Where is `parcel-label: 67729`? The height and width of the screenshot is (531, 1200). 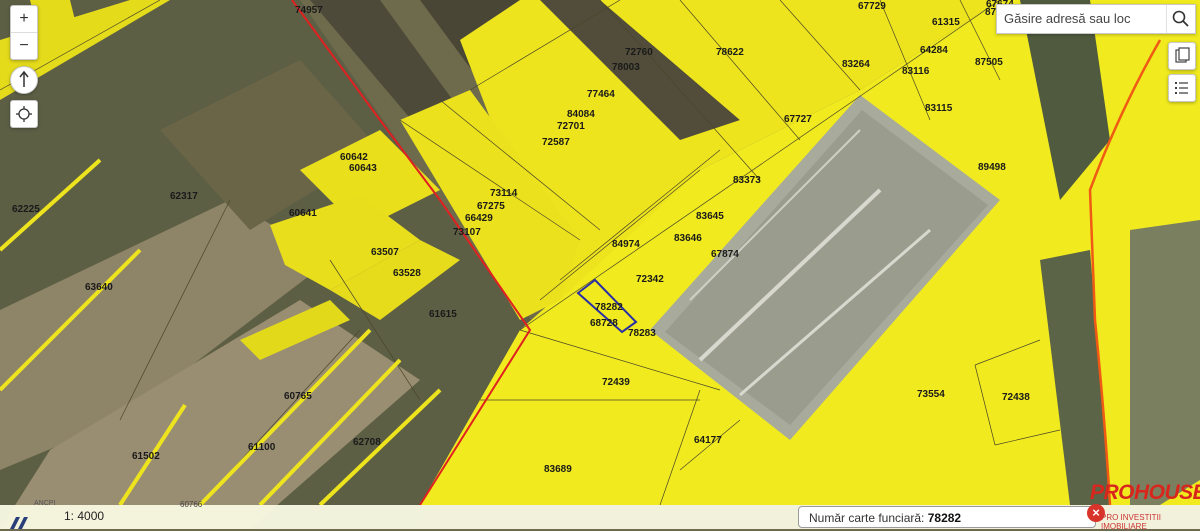
parcel-label: 67729 is located at coordinates (872, 7).